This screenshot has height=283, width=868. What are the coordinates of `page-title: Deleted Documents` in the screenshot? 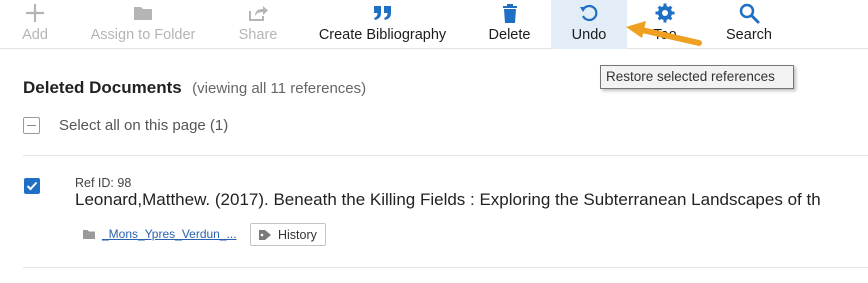 It's located at (102, 87).